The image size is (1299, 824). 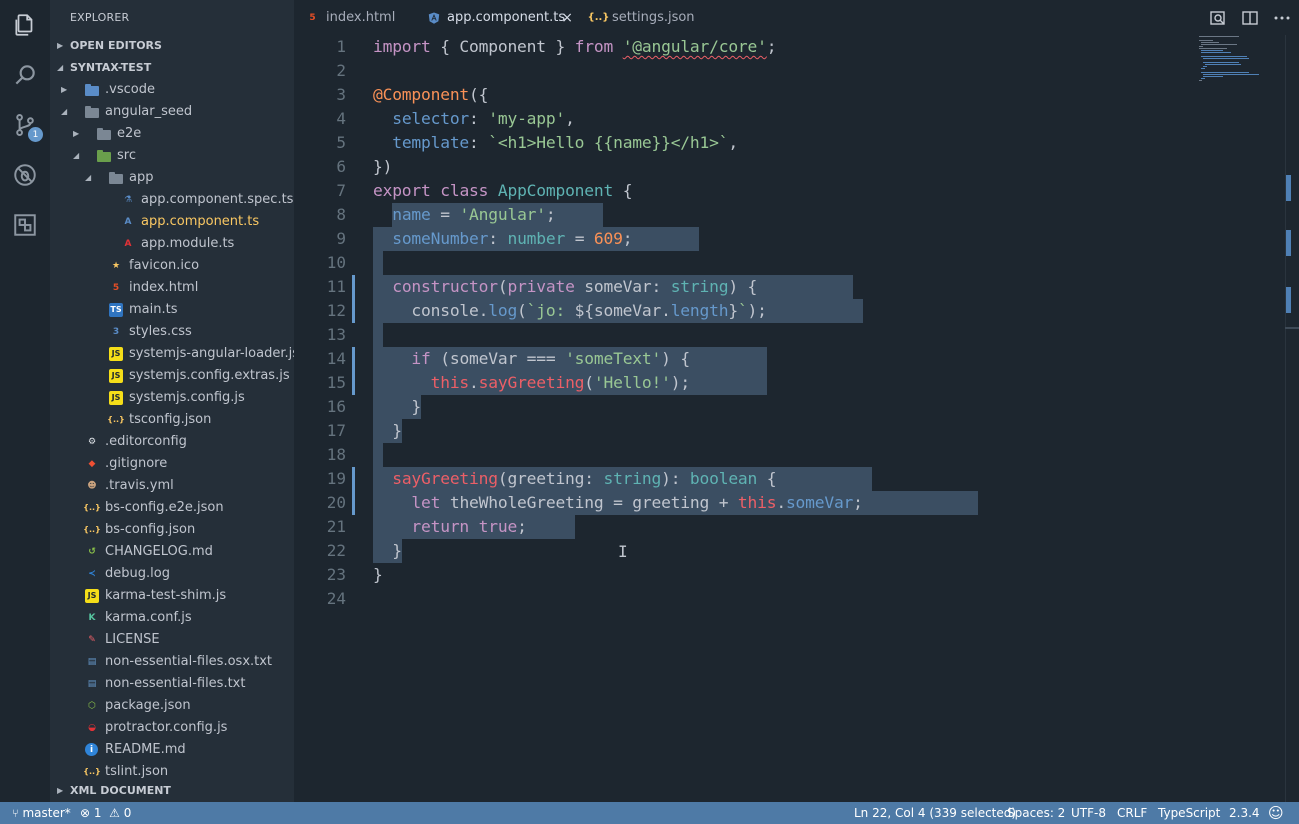 I want to click on folder-item: ▶ .vscode, so click(x=172, y=90).